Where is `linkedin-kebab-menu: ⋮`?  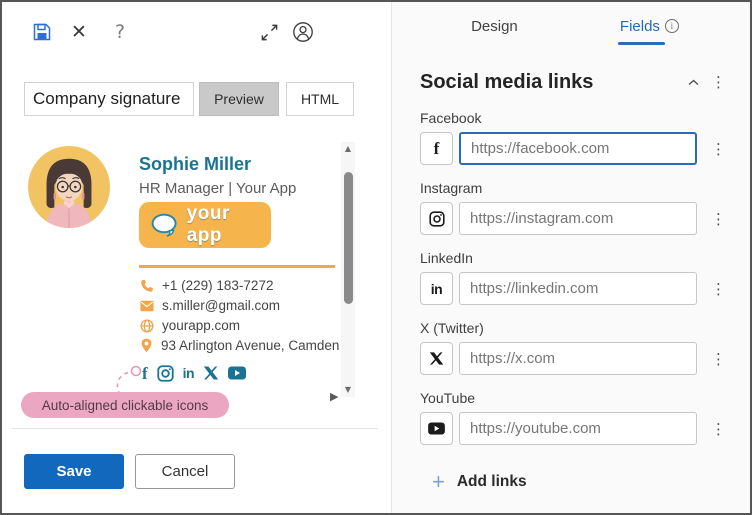
linkedin-kebab-menu: ⋮ is located at coordinates (718, 289).